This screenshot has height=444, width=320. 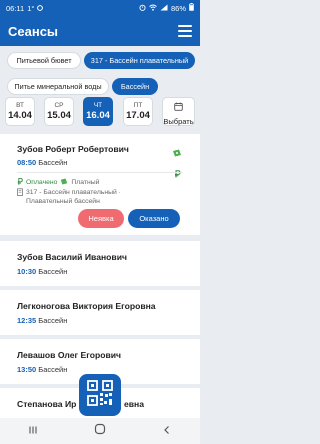 What do you see at coordinates (138, 105) in the screenshot?
I see `day-weekday: ПТ` at bounding box center [138, 105].